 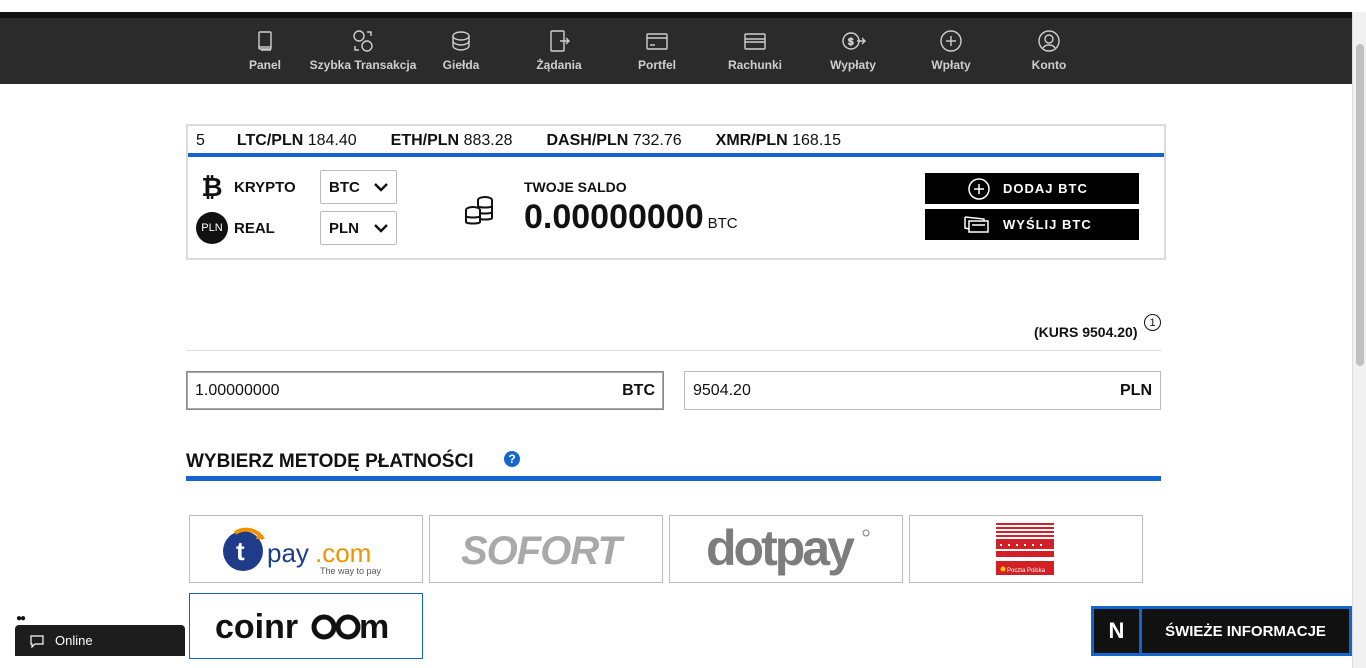 I want to click on nav-wyplaty: $ Wypłaty, so click(x=853, y=56).